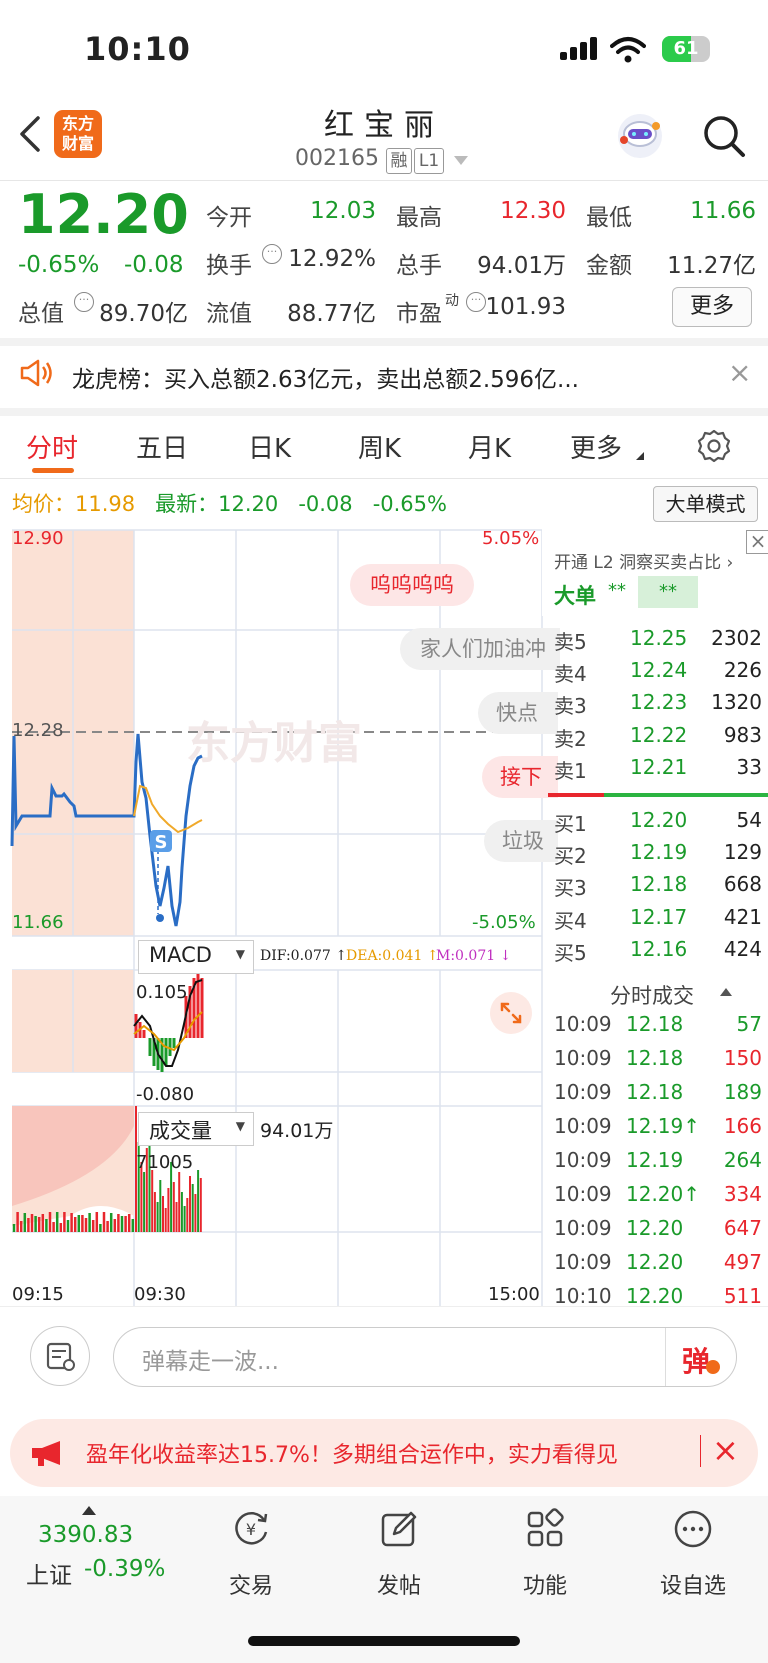  Describe the element at coordinates (511, 1013) in the screenshot. I see `expand-button` at that location.